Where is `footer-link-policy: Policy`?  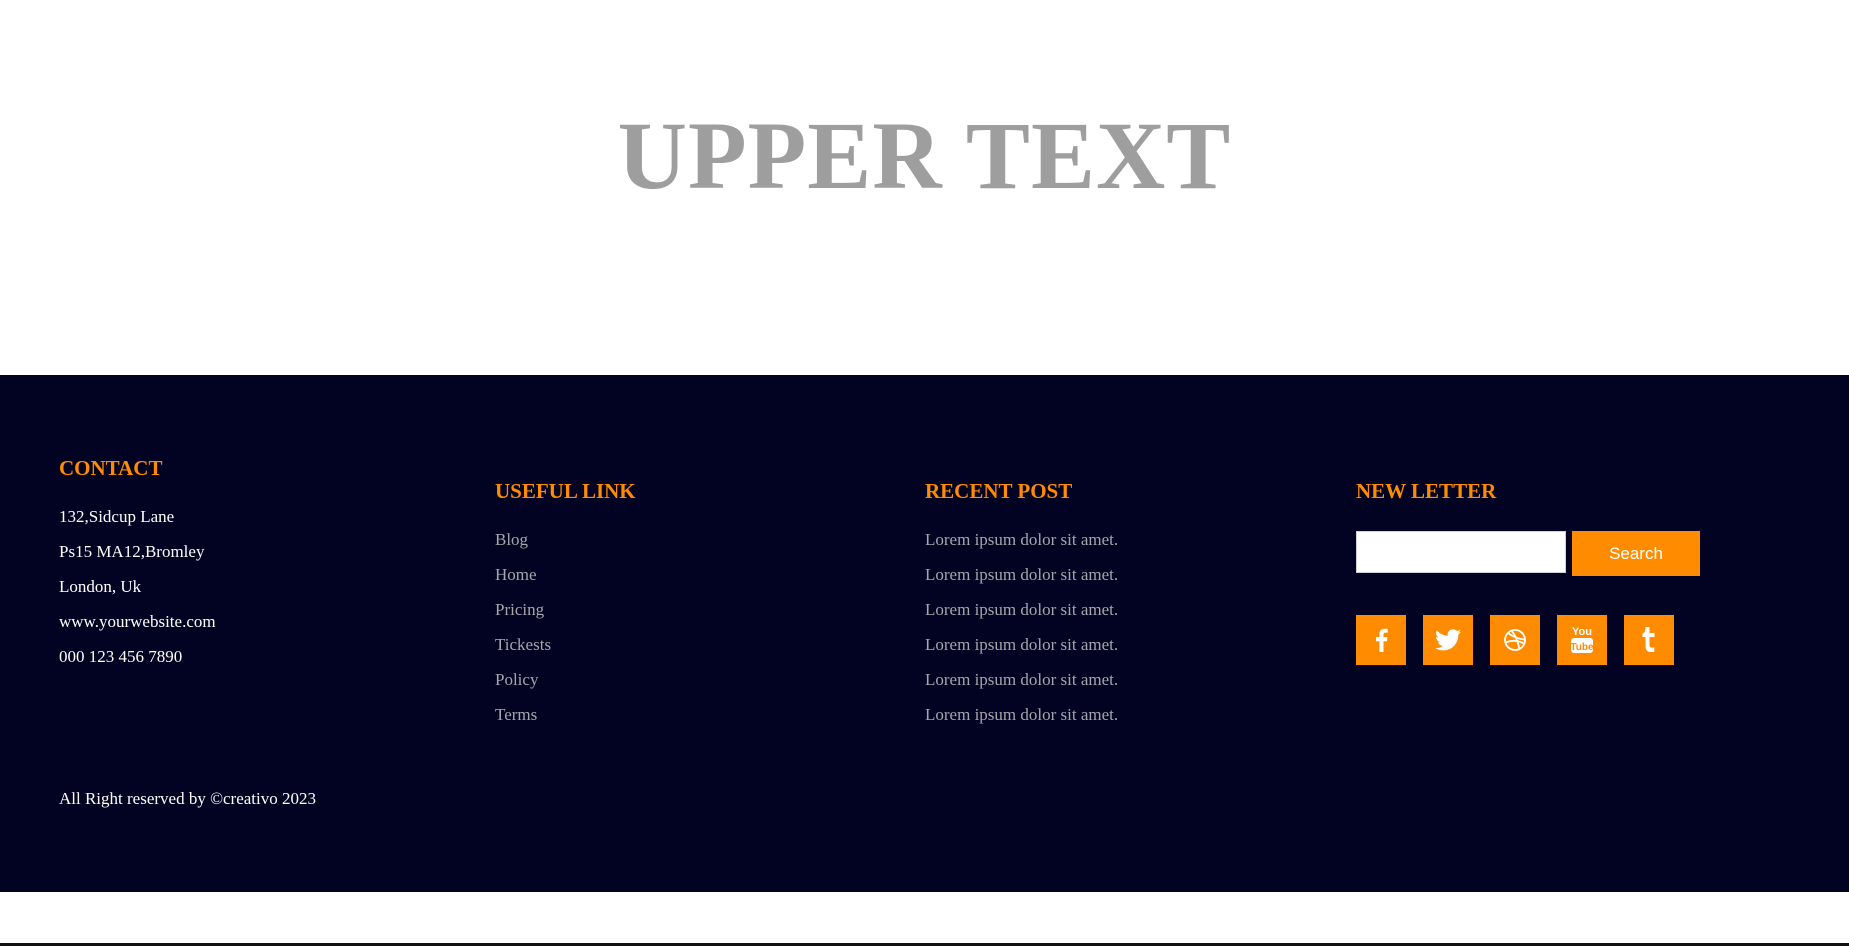
footer-link-policy: Policy is located at coordinates (516, 679).